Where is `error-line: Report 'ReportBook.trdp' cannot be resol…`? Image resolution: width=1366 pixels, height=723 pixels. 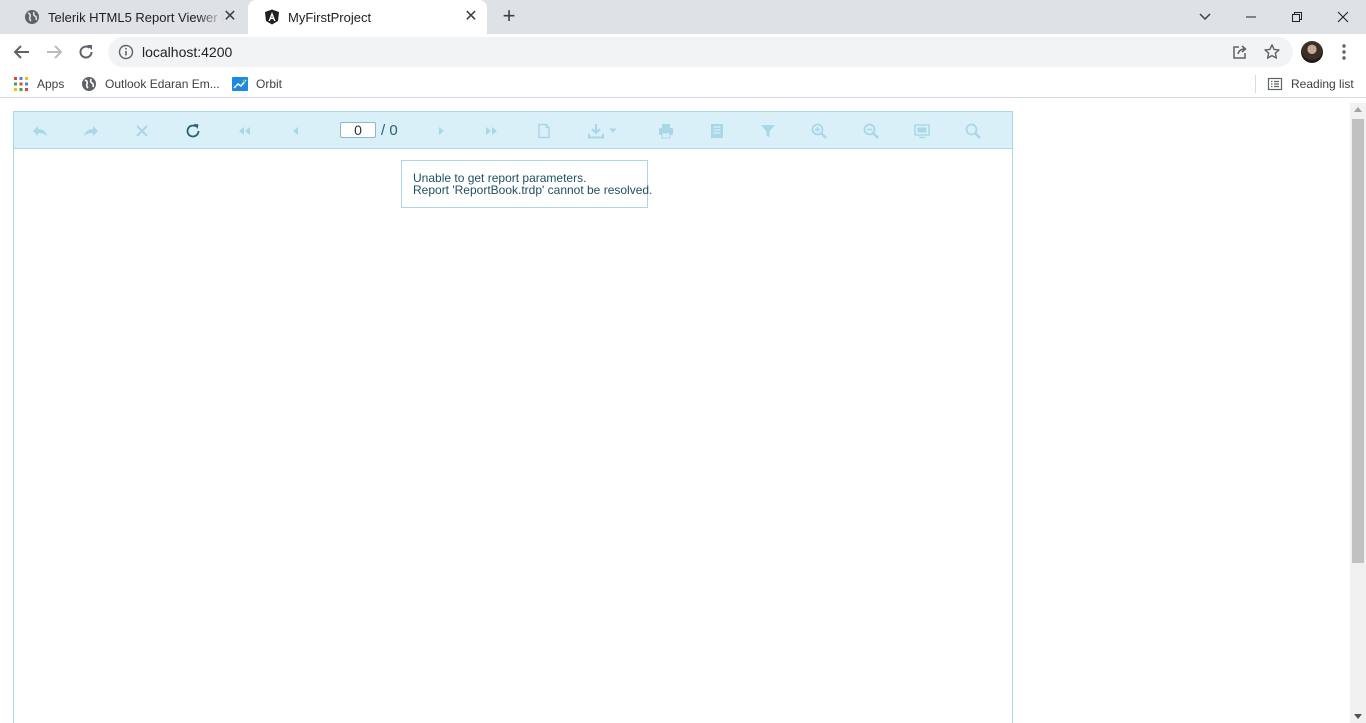 error-line: Report 'ReportBook.trdp' cannot be resol… is located at coordinates (533, 190).